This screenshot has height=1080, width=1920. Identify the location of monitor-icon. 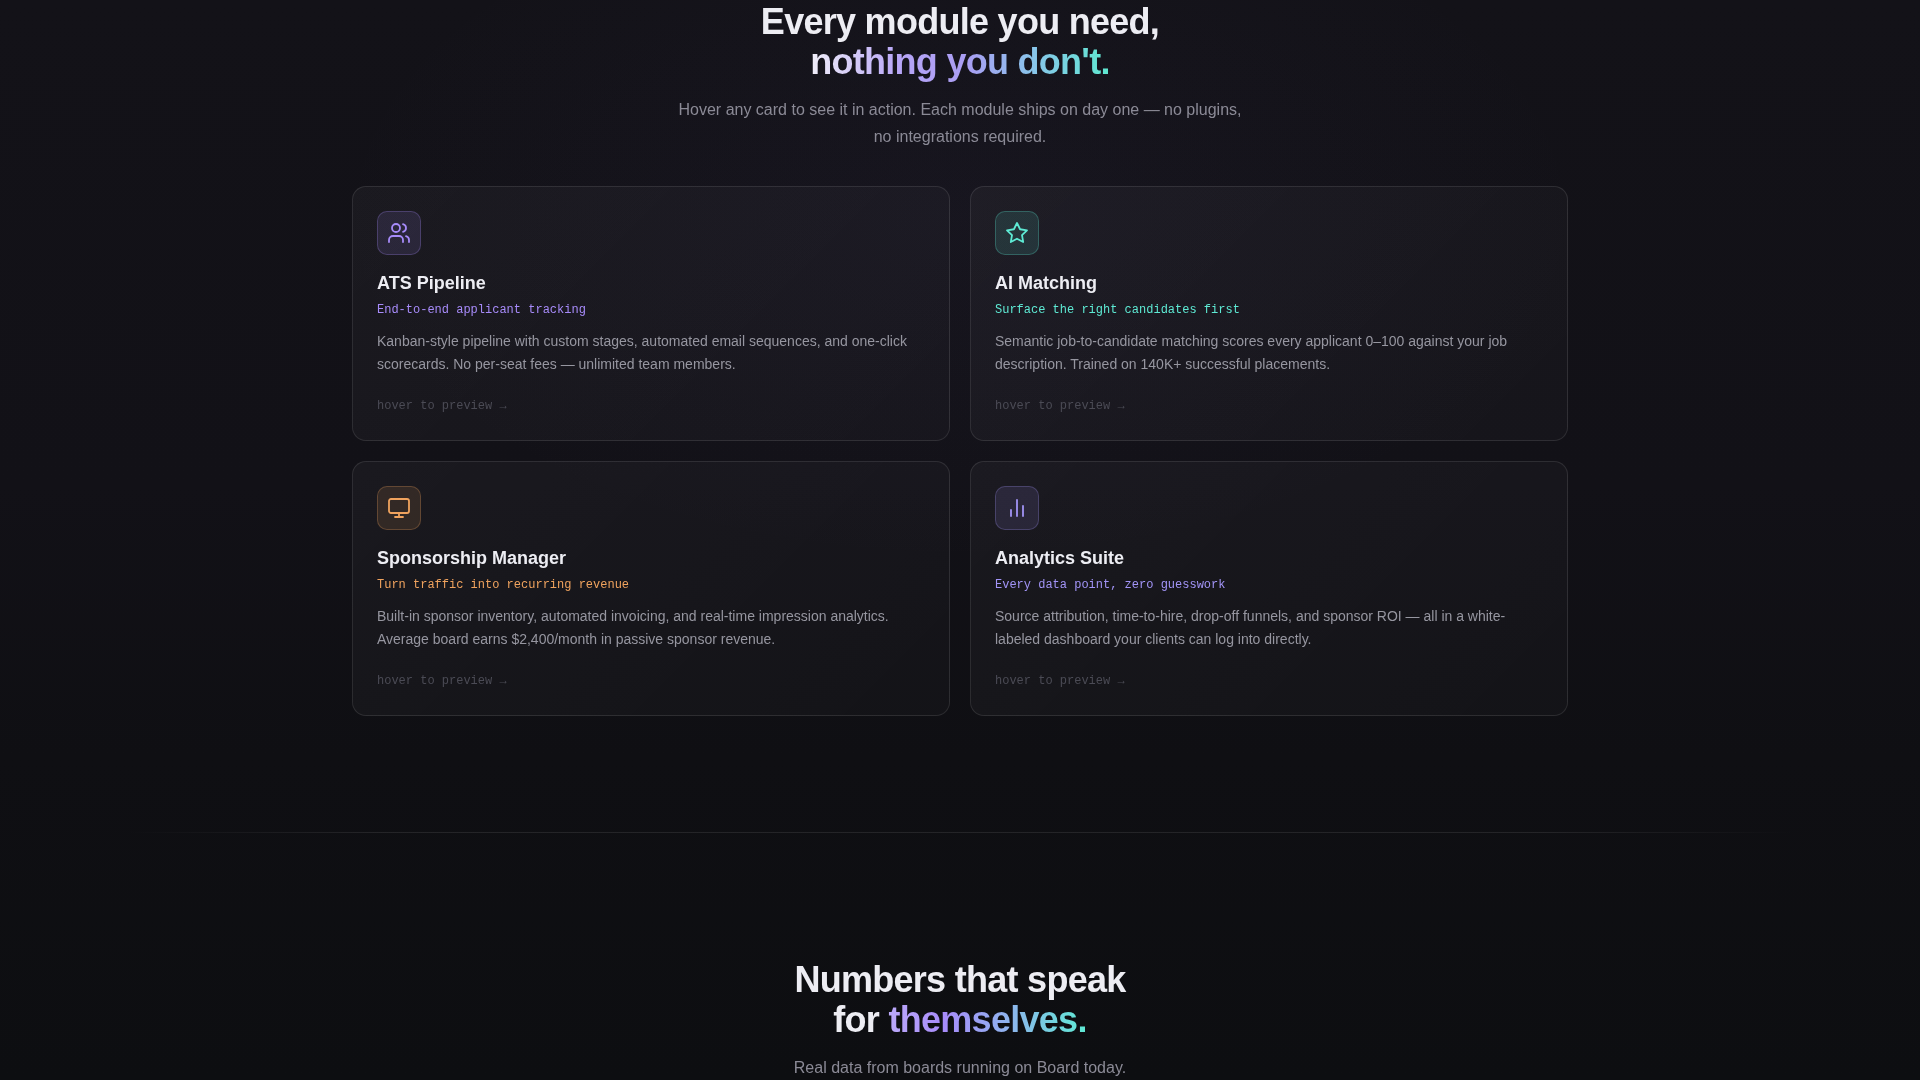
(399, 508).